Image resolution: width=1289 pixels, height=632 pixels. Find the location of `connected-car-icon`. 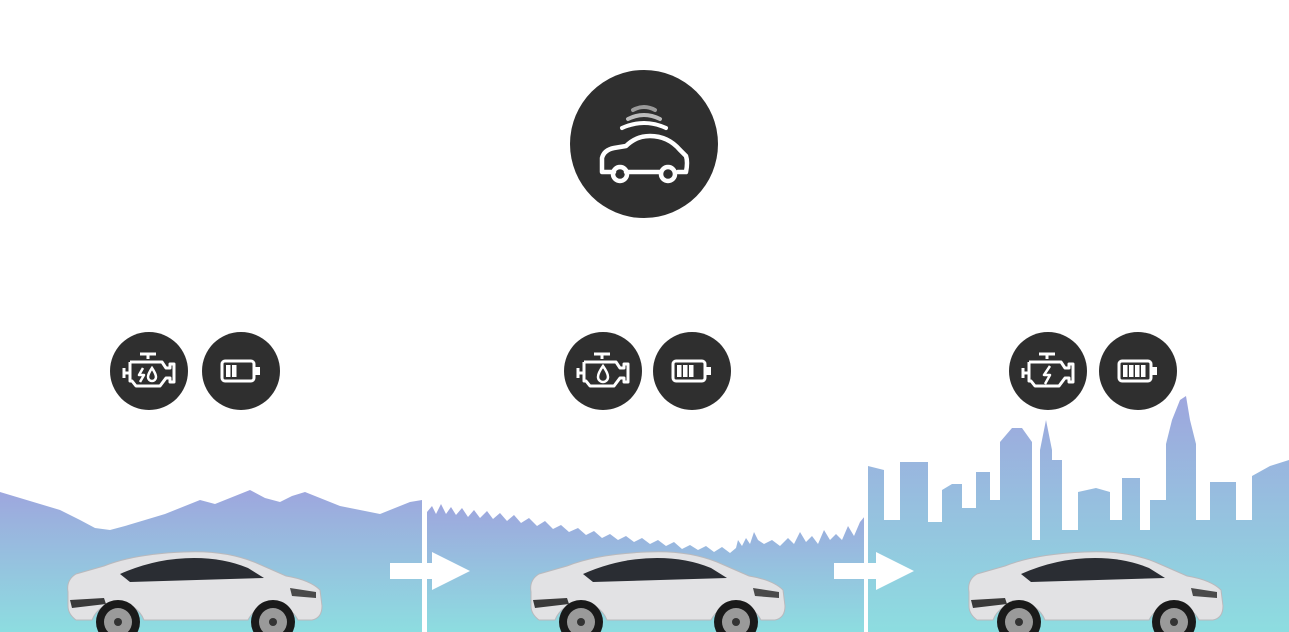

connected-car-icon is located at coordinates (644, 144).